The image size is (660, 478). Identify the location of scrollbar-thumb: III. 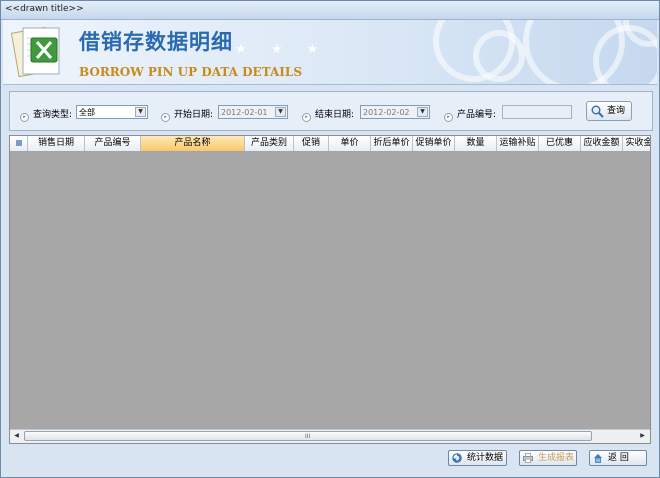
(308, 436).